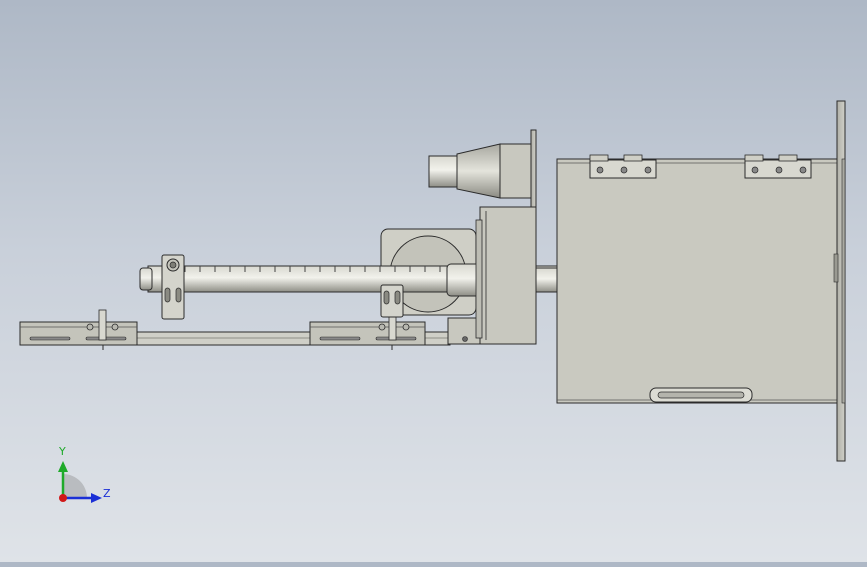 This screenshot has width=867, height=567. I want to click on y-axis-label: Y, so click(62, 451).